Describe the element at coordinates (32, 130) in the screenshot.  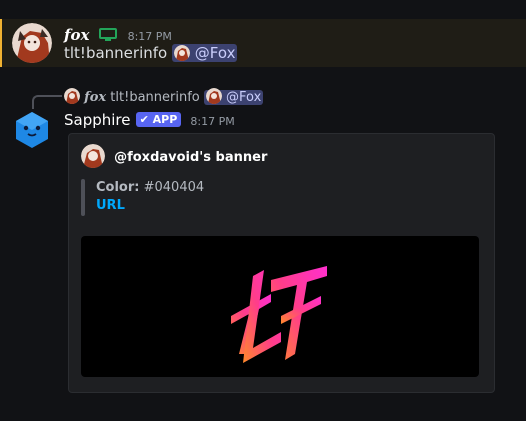
I see `bot-avatar` at that location.